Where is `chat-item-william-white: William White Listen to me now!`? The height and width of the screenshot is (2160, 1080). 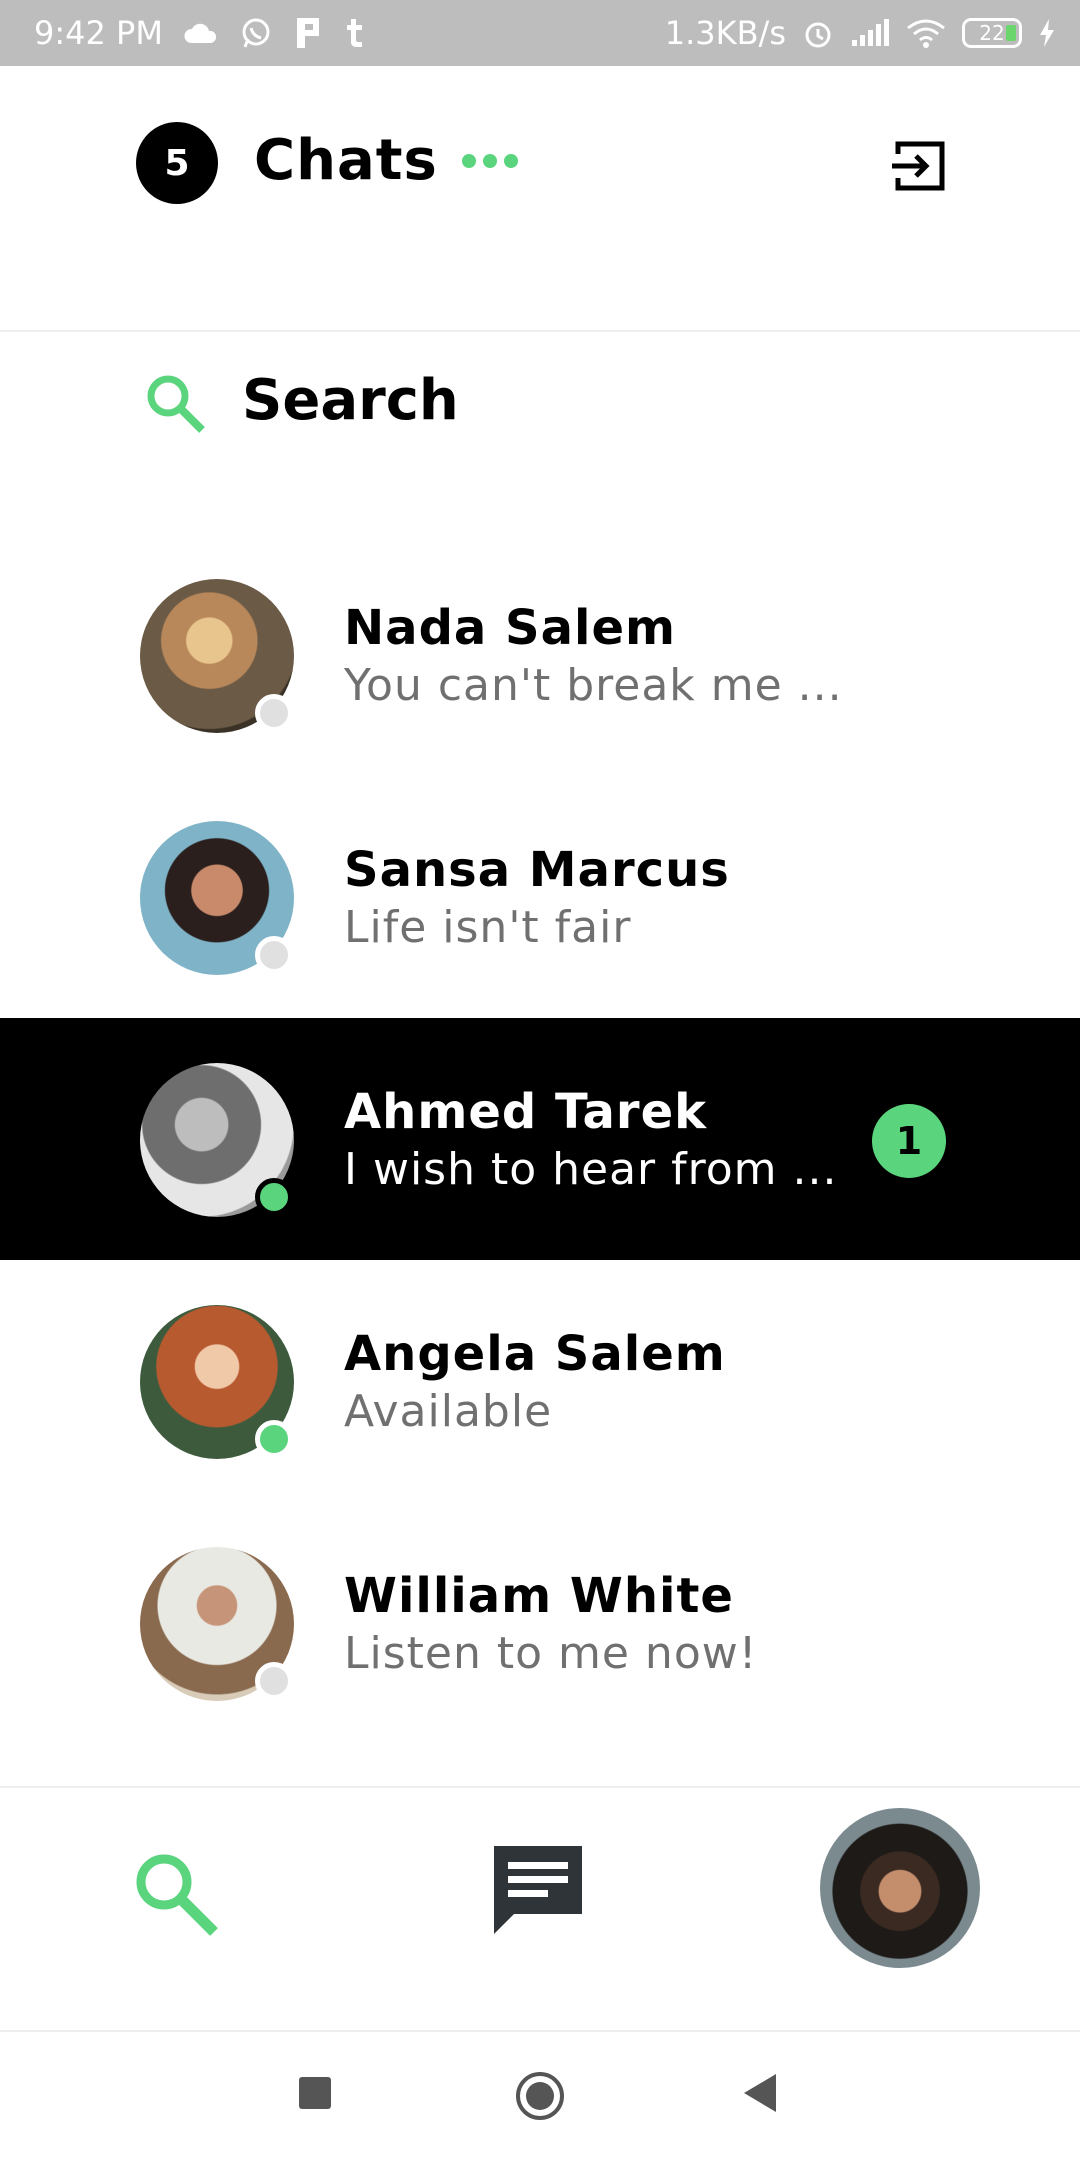
chat-item-william-white: William White Listen to me now! is located at coordinates (540, 1623).